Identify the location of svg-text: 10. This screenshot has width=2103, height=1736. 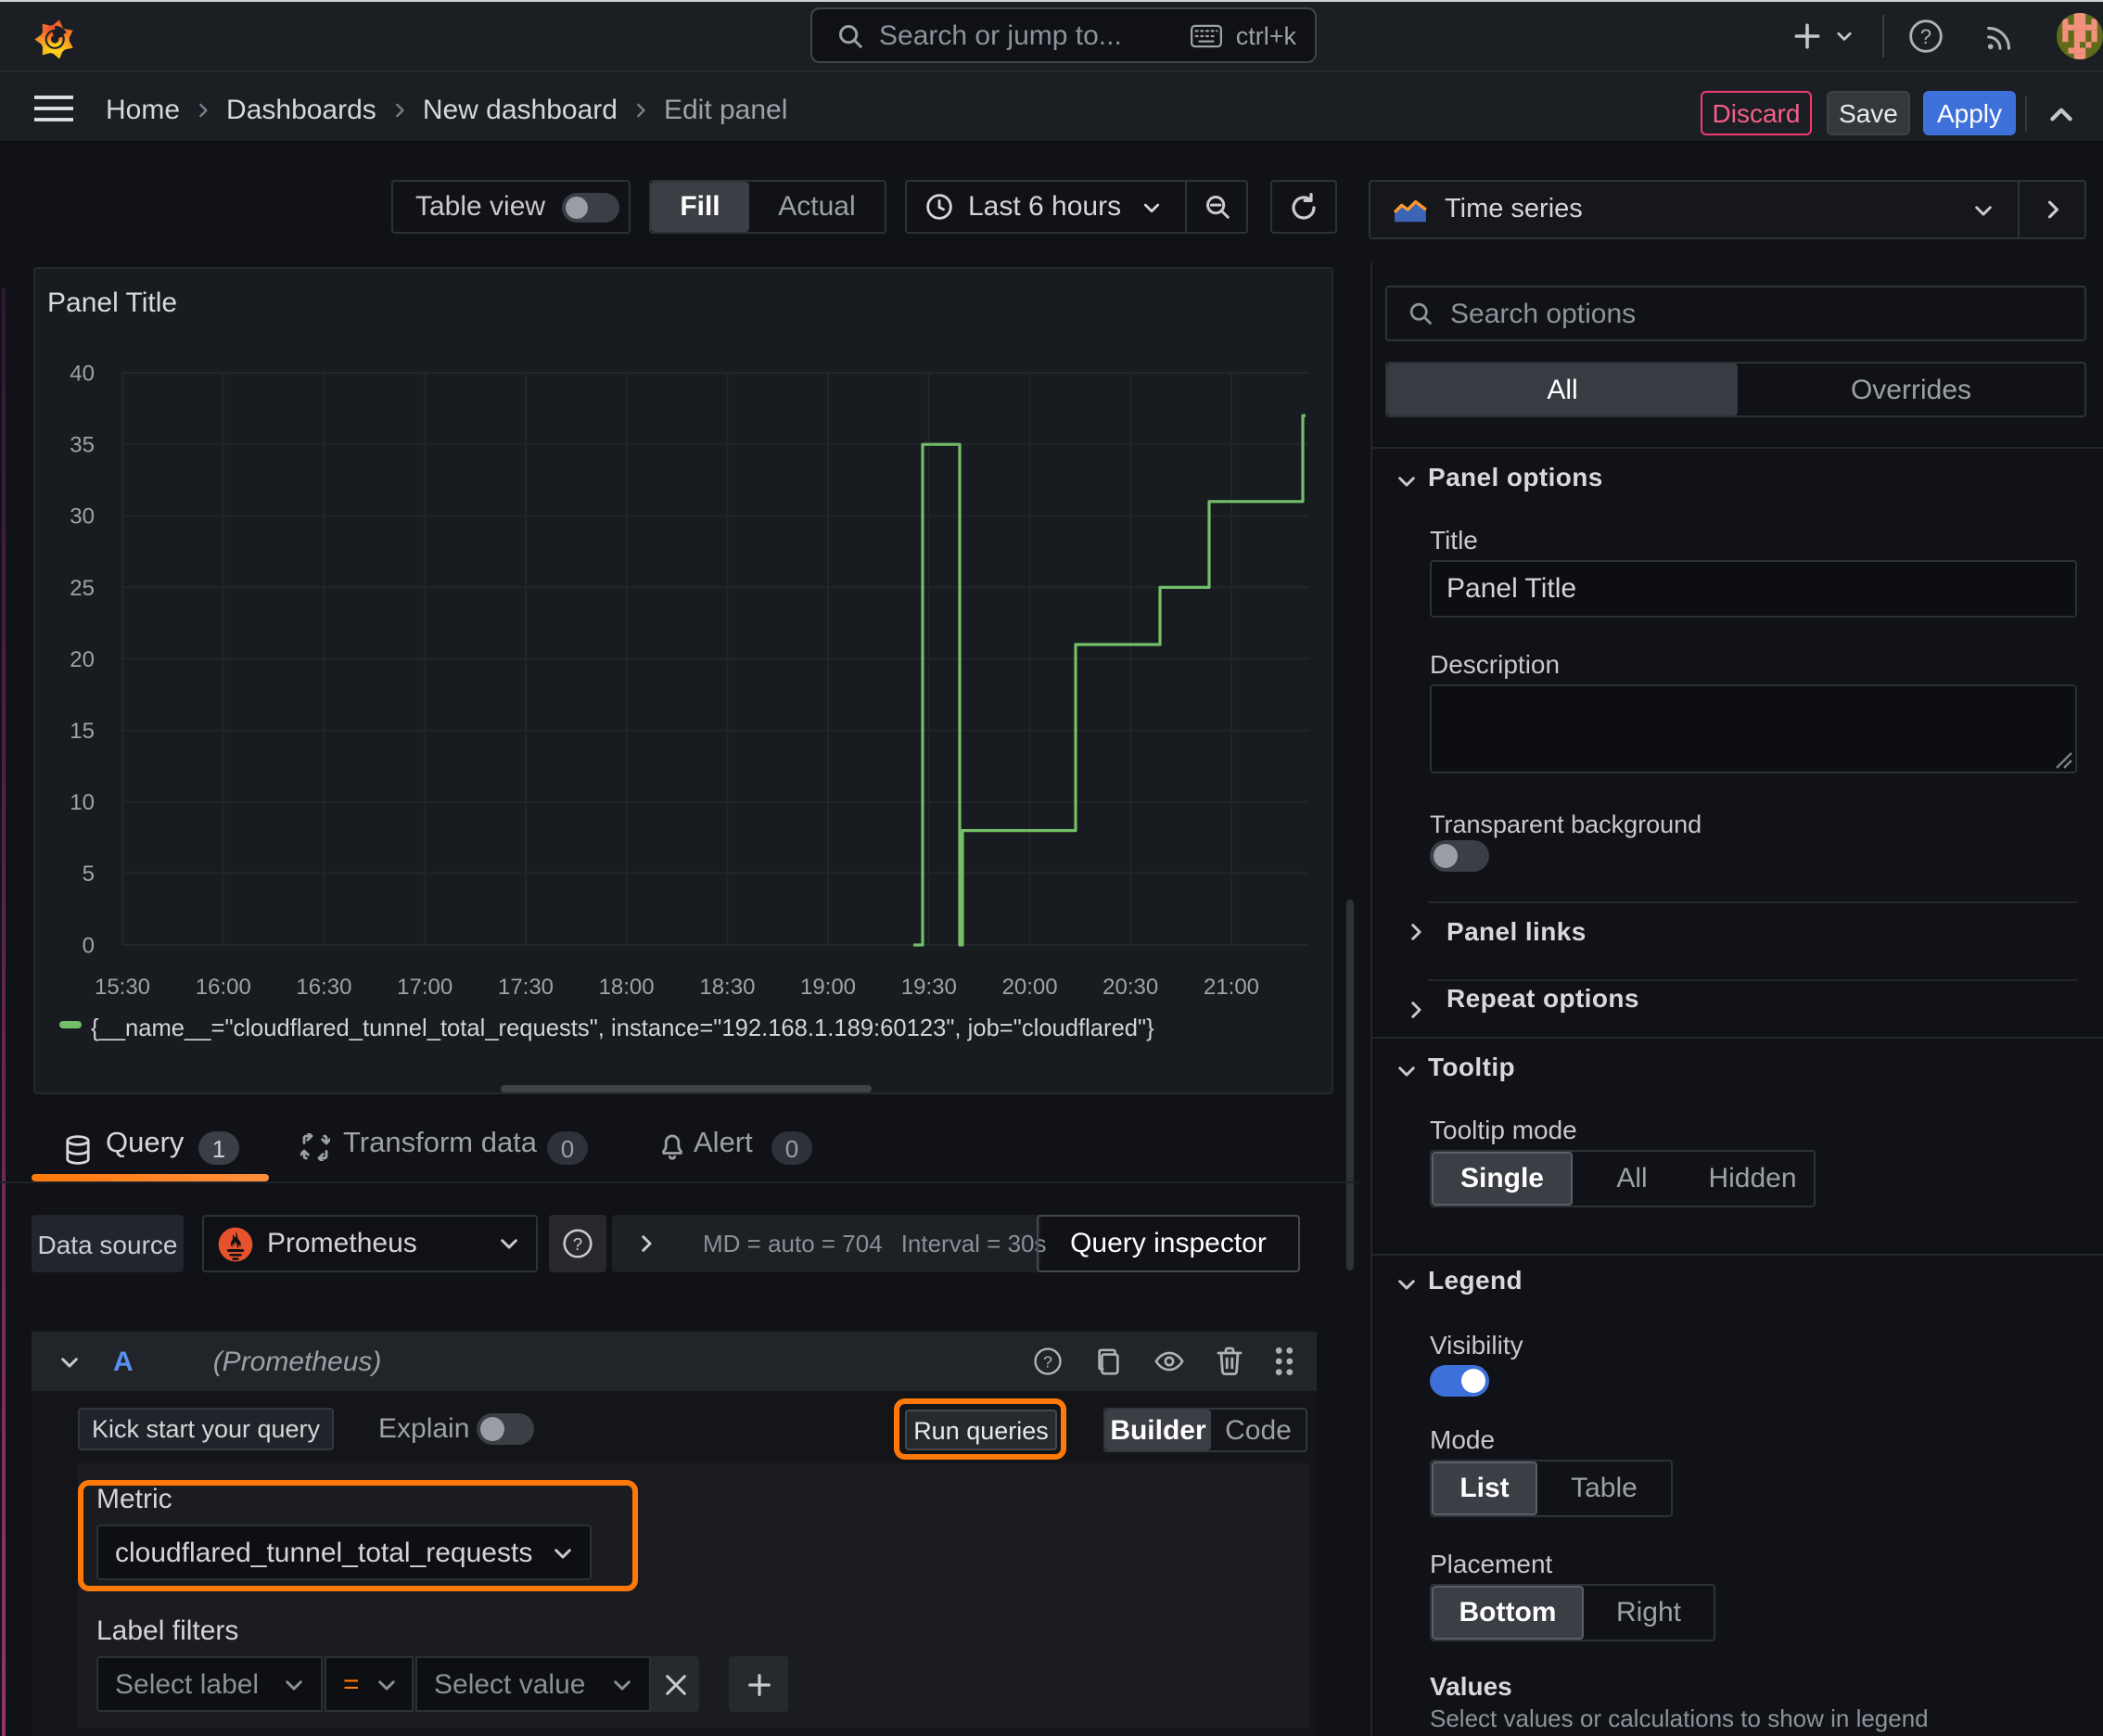
(82, 802).